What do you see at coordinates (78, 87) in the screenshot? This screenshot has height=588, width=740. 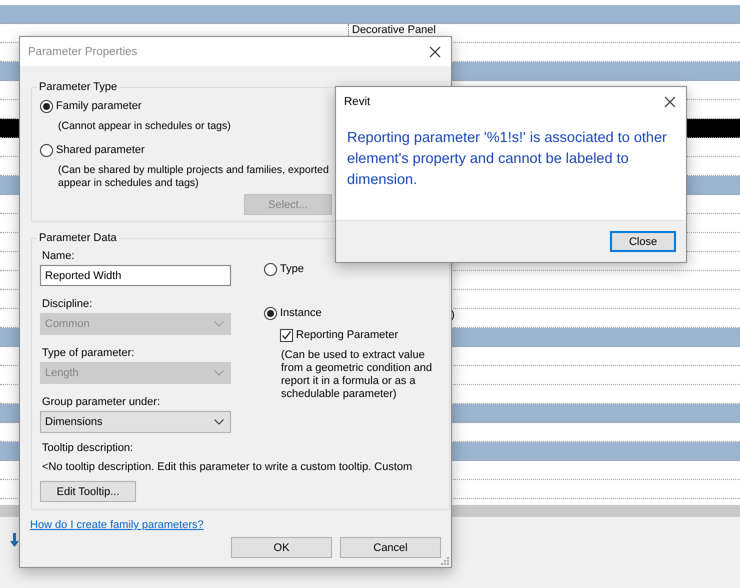 I see `group-title: Parameter Type` at bounding box center [78, 87].